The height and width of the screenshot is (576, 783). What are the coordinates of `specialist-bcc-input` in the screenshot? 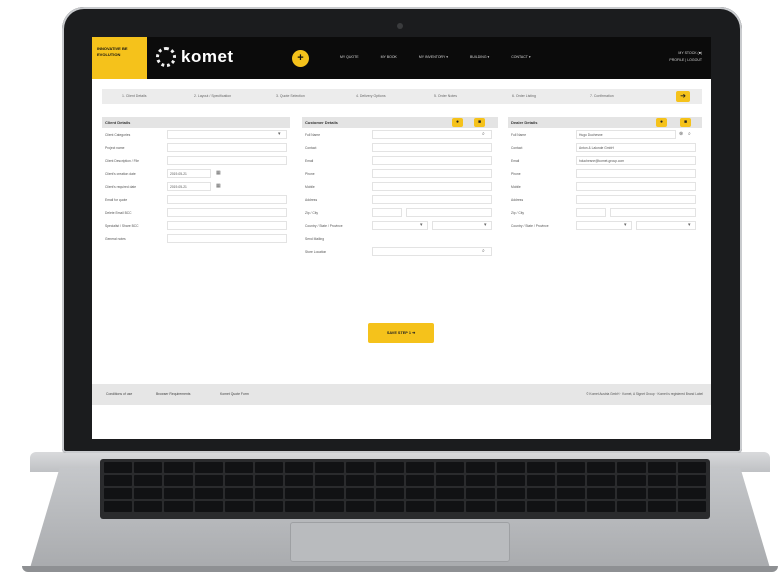 It's located at (227, 225).